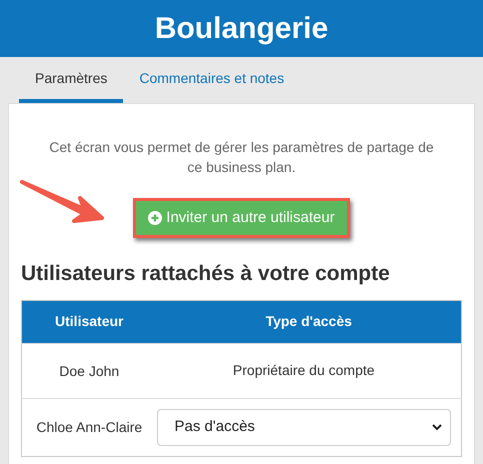 This screenshot has height=464, width=483. Describe the element at coordinates (89, 370) in the screenshot. I see `user-cell: Doe John` at that location.